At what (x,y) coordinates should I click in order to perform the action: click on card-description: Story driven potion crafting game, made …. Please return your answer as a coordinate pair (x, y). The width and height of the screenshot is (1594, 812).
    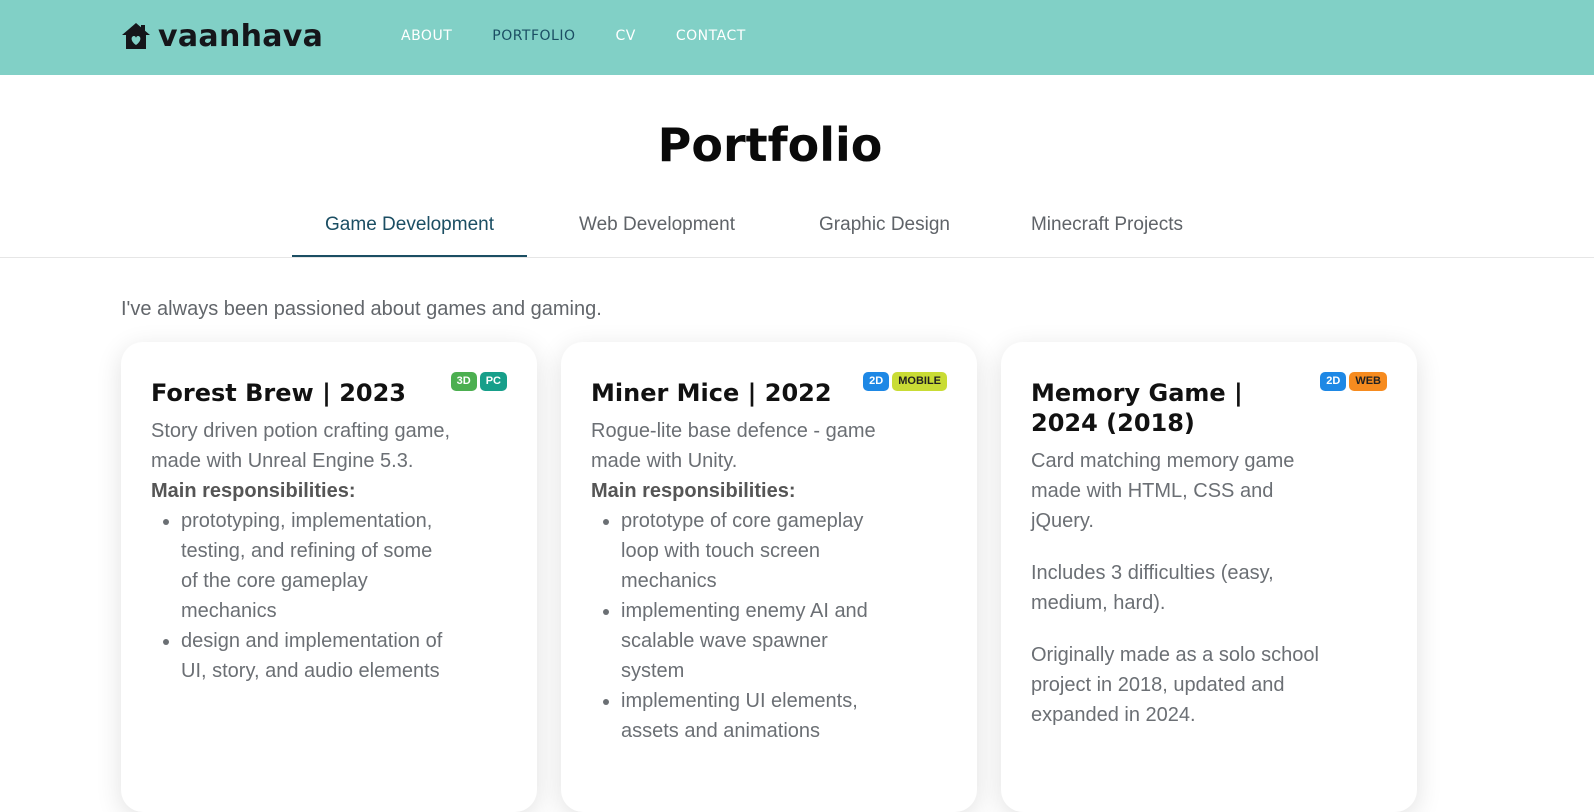
    Looking at the image, I should click on (301, 446).